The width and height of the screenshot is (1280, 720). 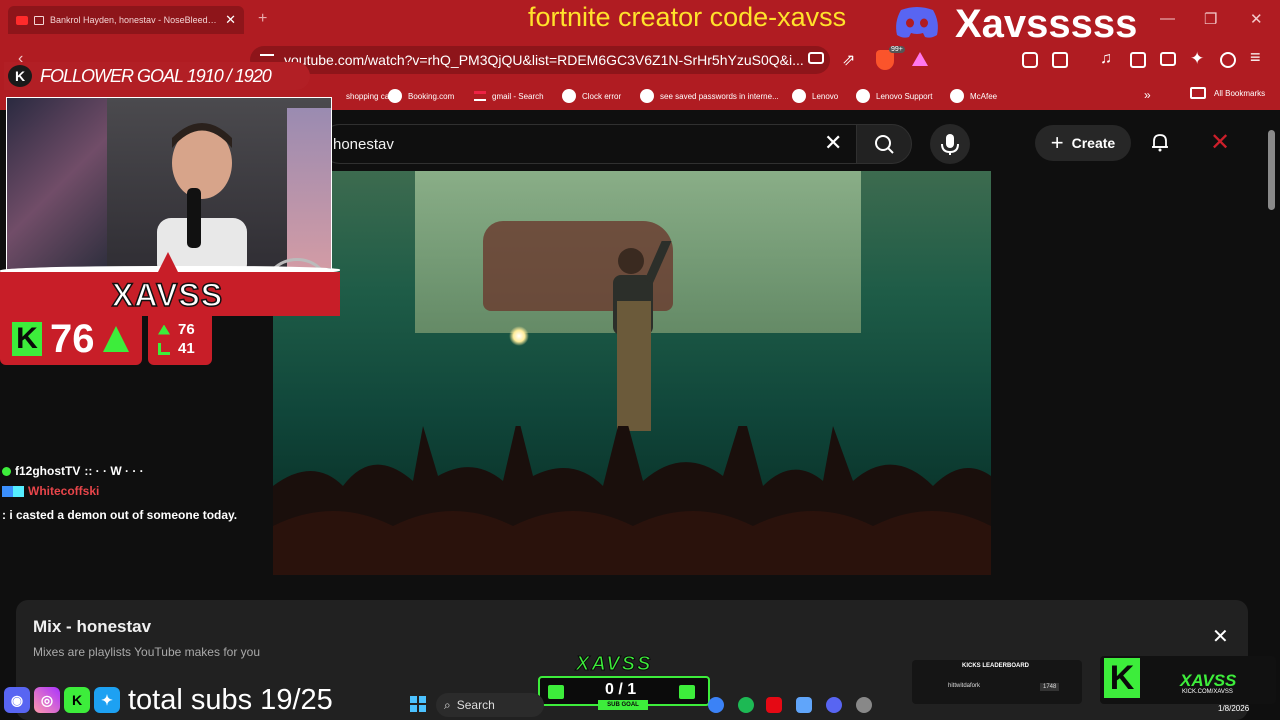 What do you see at coordinates (1050, 687) in the screenshot?
I see `leaderboard-kicks: 1748` at bounding box center [1050, 687].